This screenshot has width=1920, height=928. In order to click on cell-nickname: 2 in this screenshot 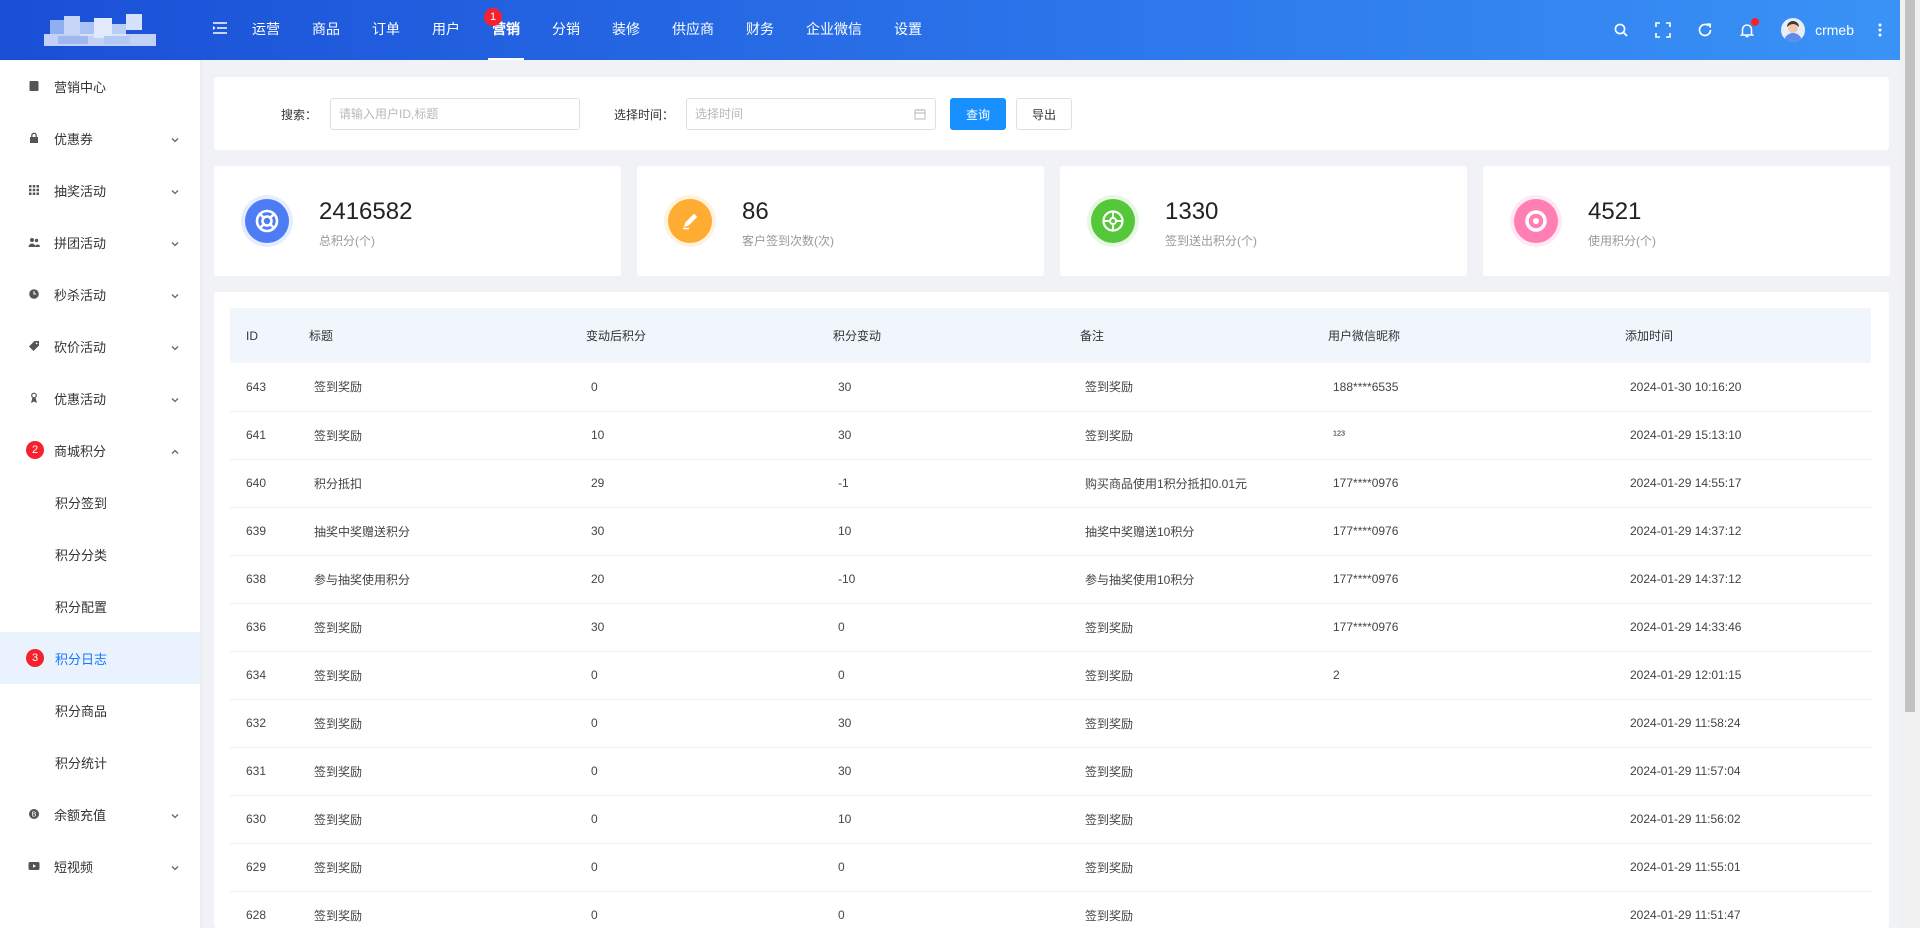, I will do `click(1336, 675)`.